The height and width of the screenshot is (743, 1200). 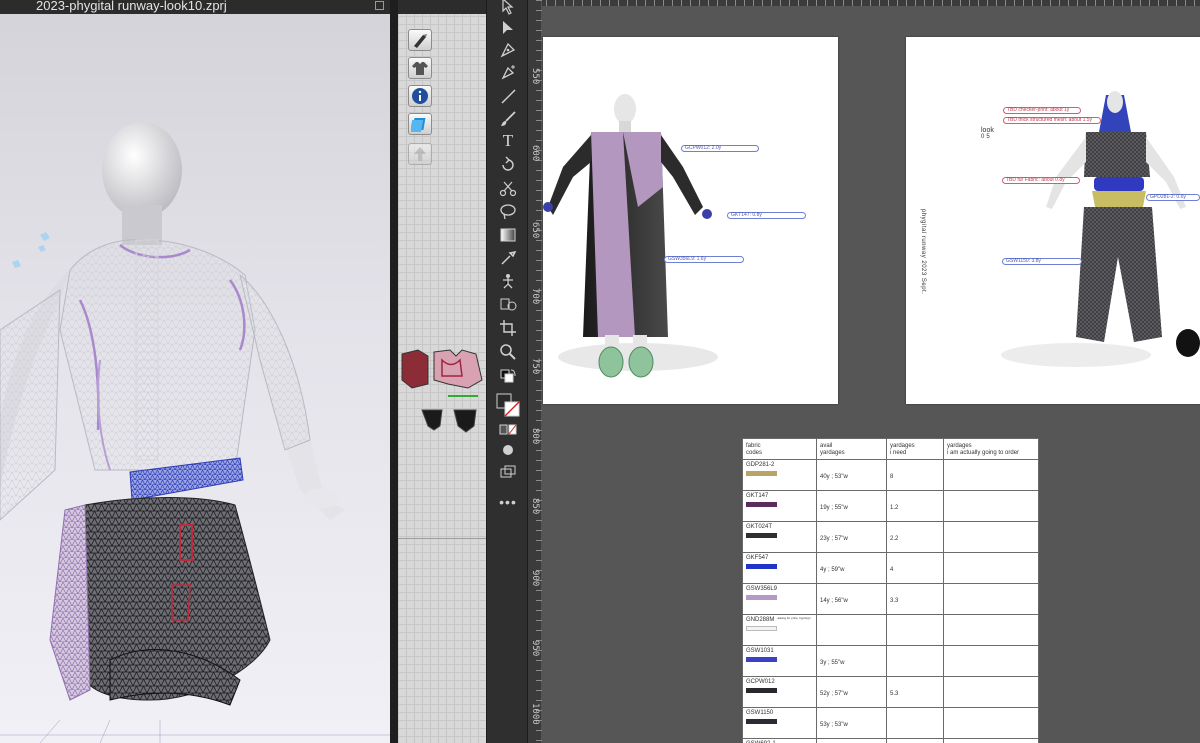 What do you see at coordinates (704, 259) in the screenshot?
I see `callout-gsw356l9: GSW356L9: 1.6y` at bounding box center [704, 259].